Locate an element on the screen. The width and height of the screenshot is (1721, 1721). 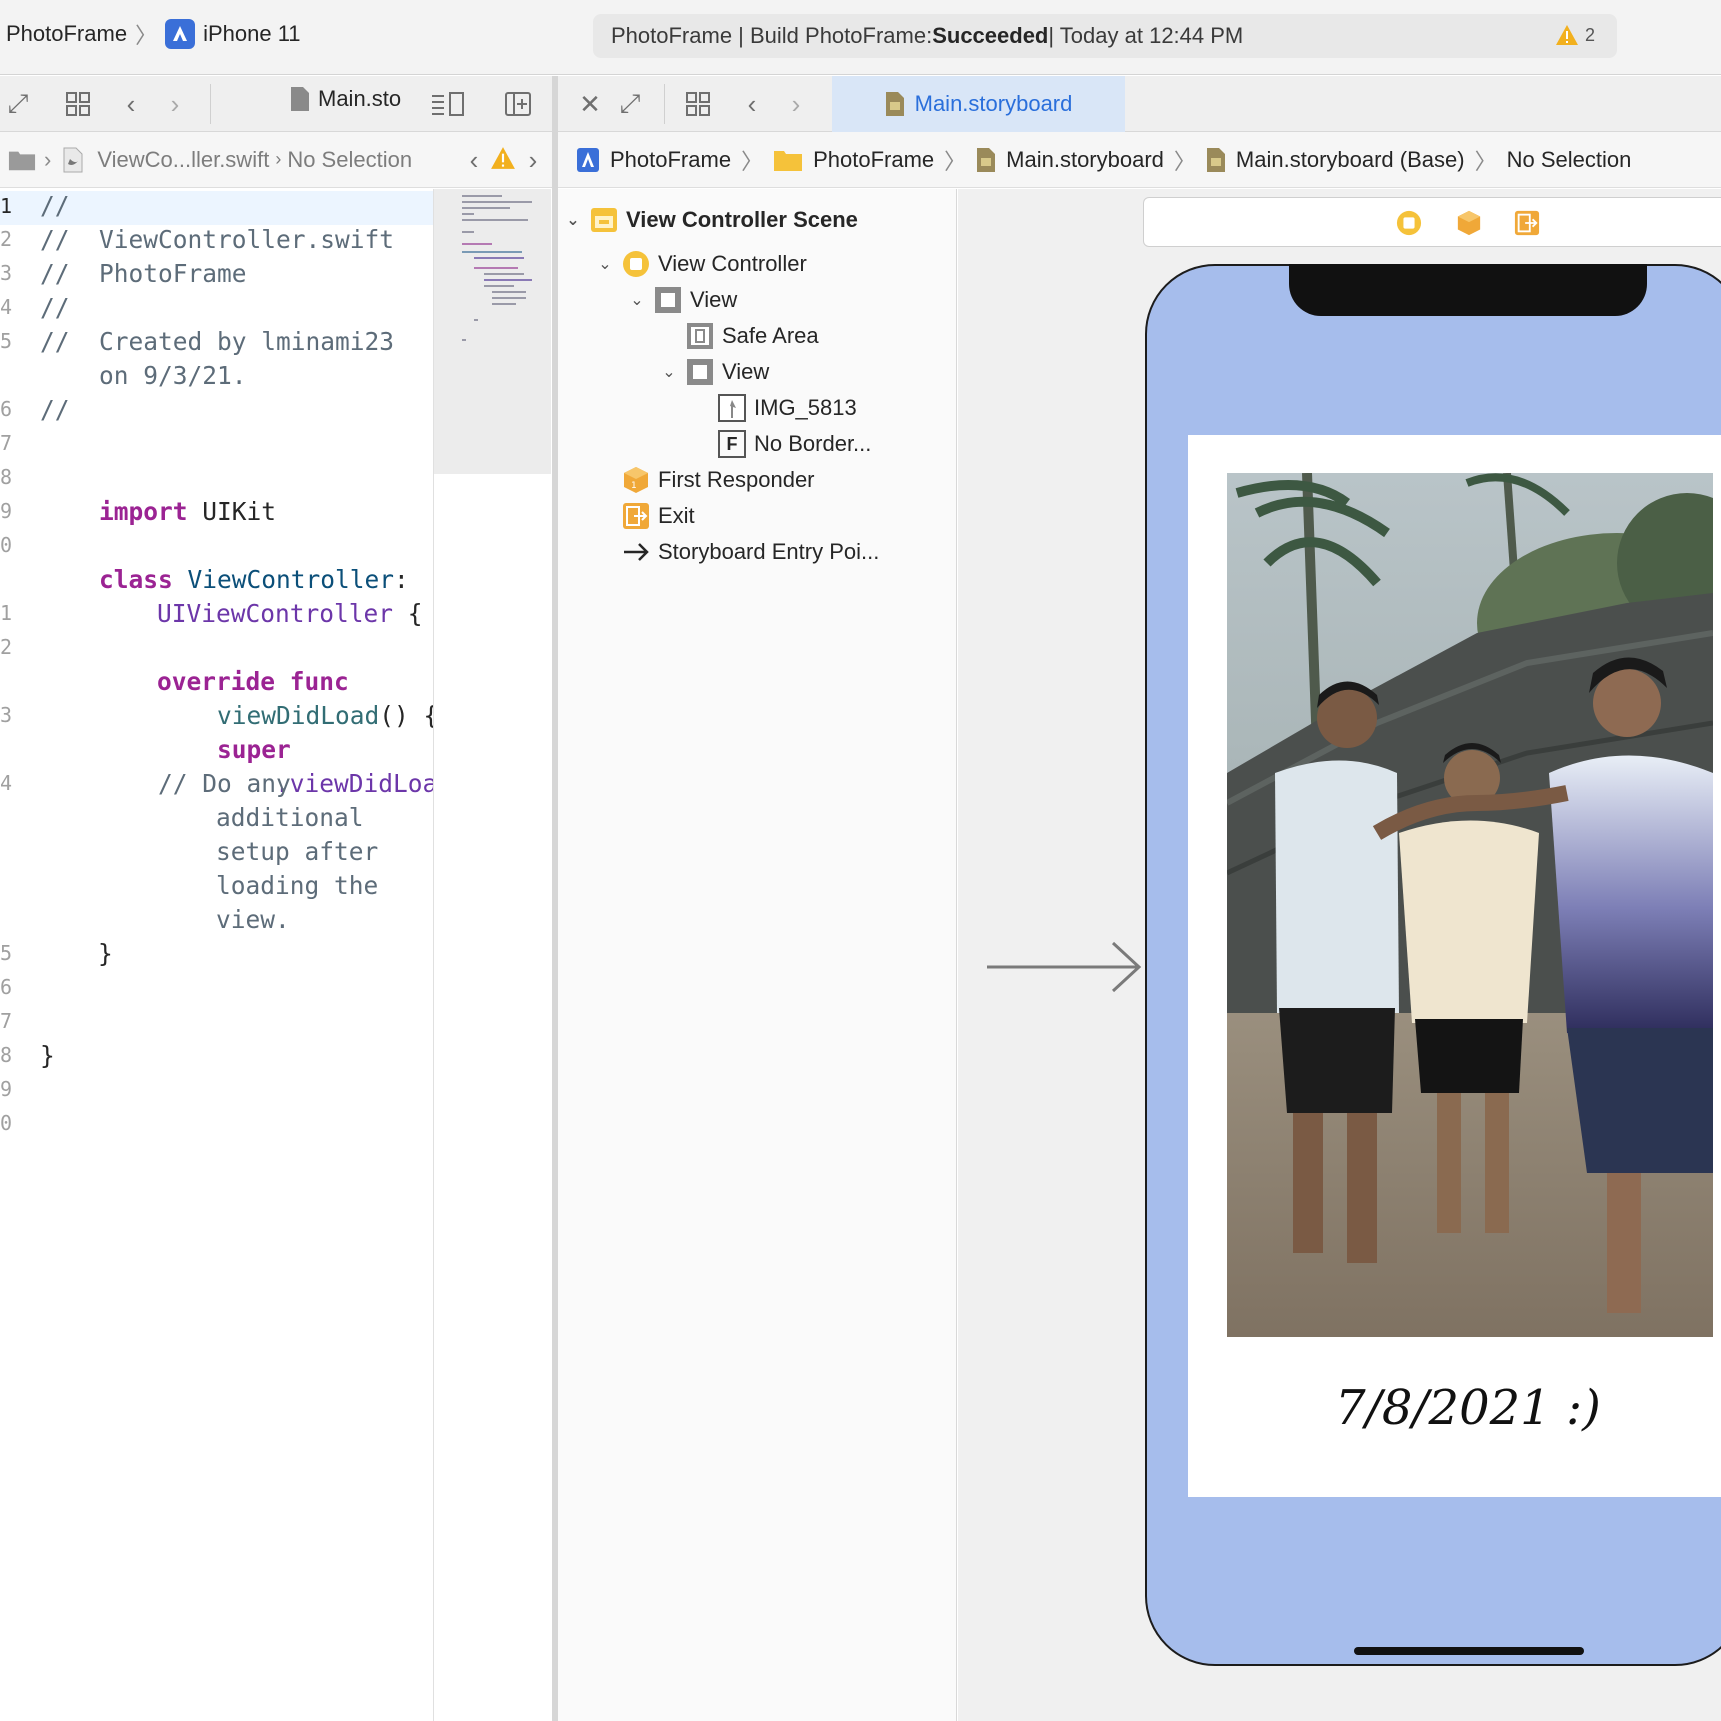
close-icon: ✕ is located at coordinates (590, 104).